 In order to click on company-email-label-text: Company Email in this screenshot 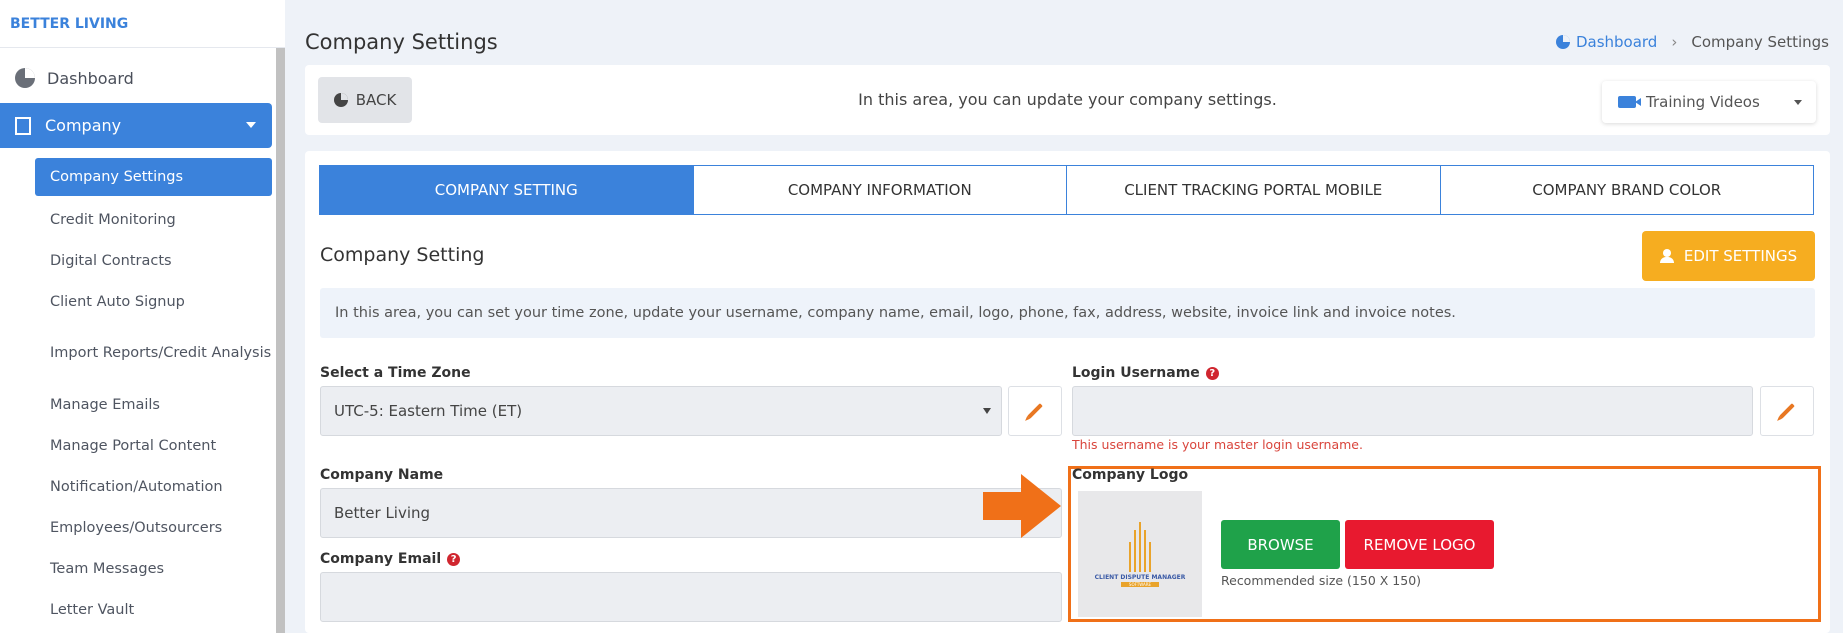, I will do `click(381, 559)`.